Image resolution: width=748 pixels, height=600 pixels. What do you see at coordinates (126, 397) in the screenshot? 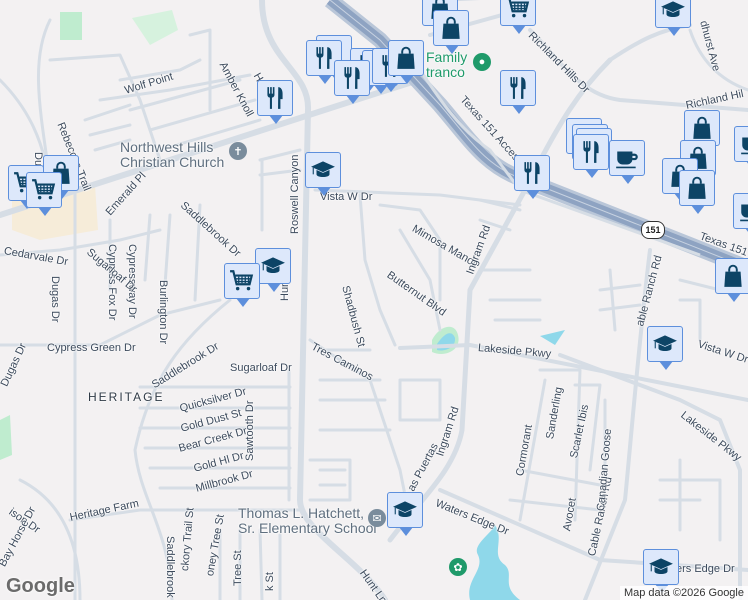
I see `district-label: HERITAGE` at bounding box center [126, 397].